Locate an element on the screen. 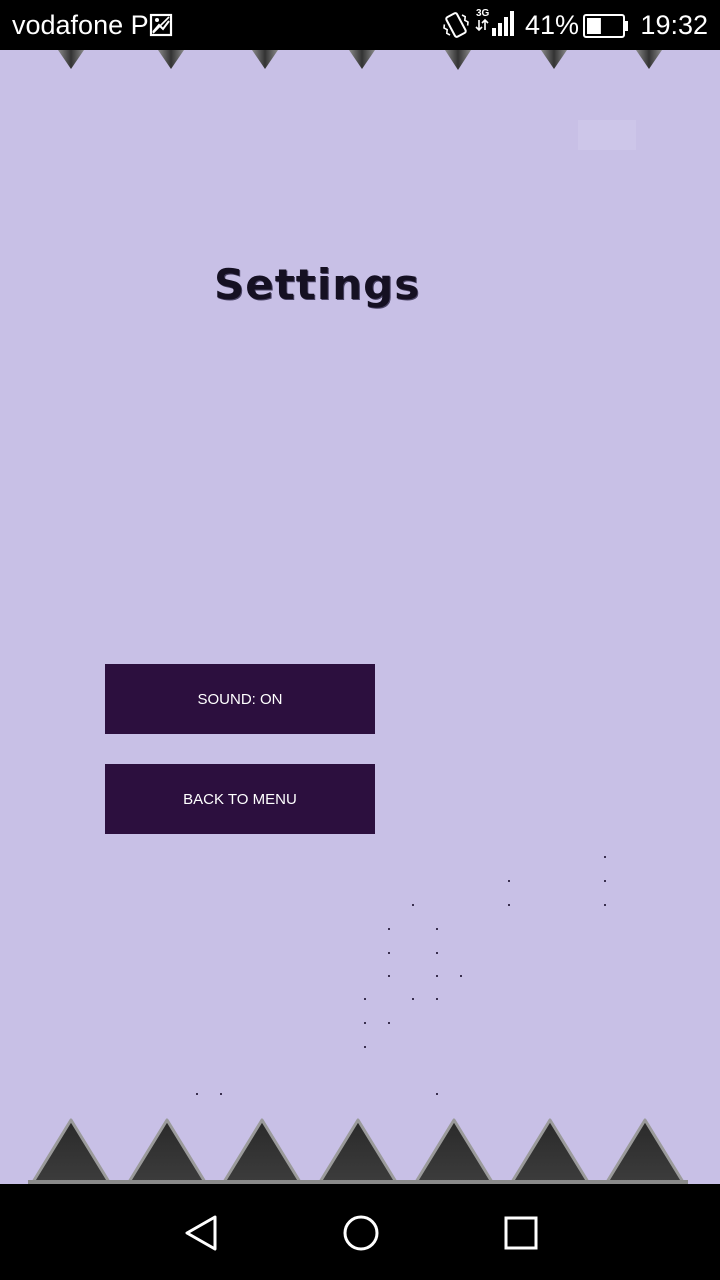  home-icon is located at coordinates (361, 1233).